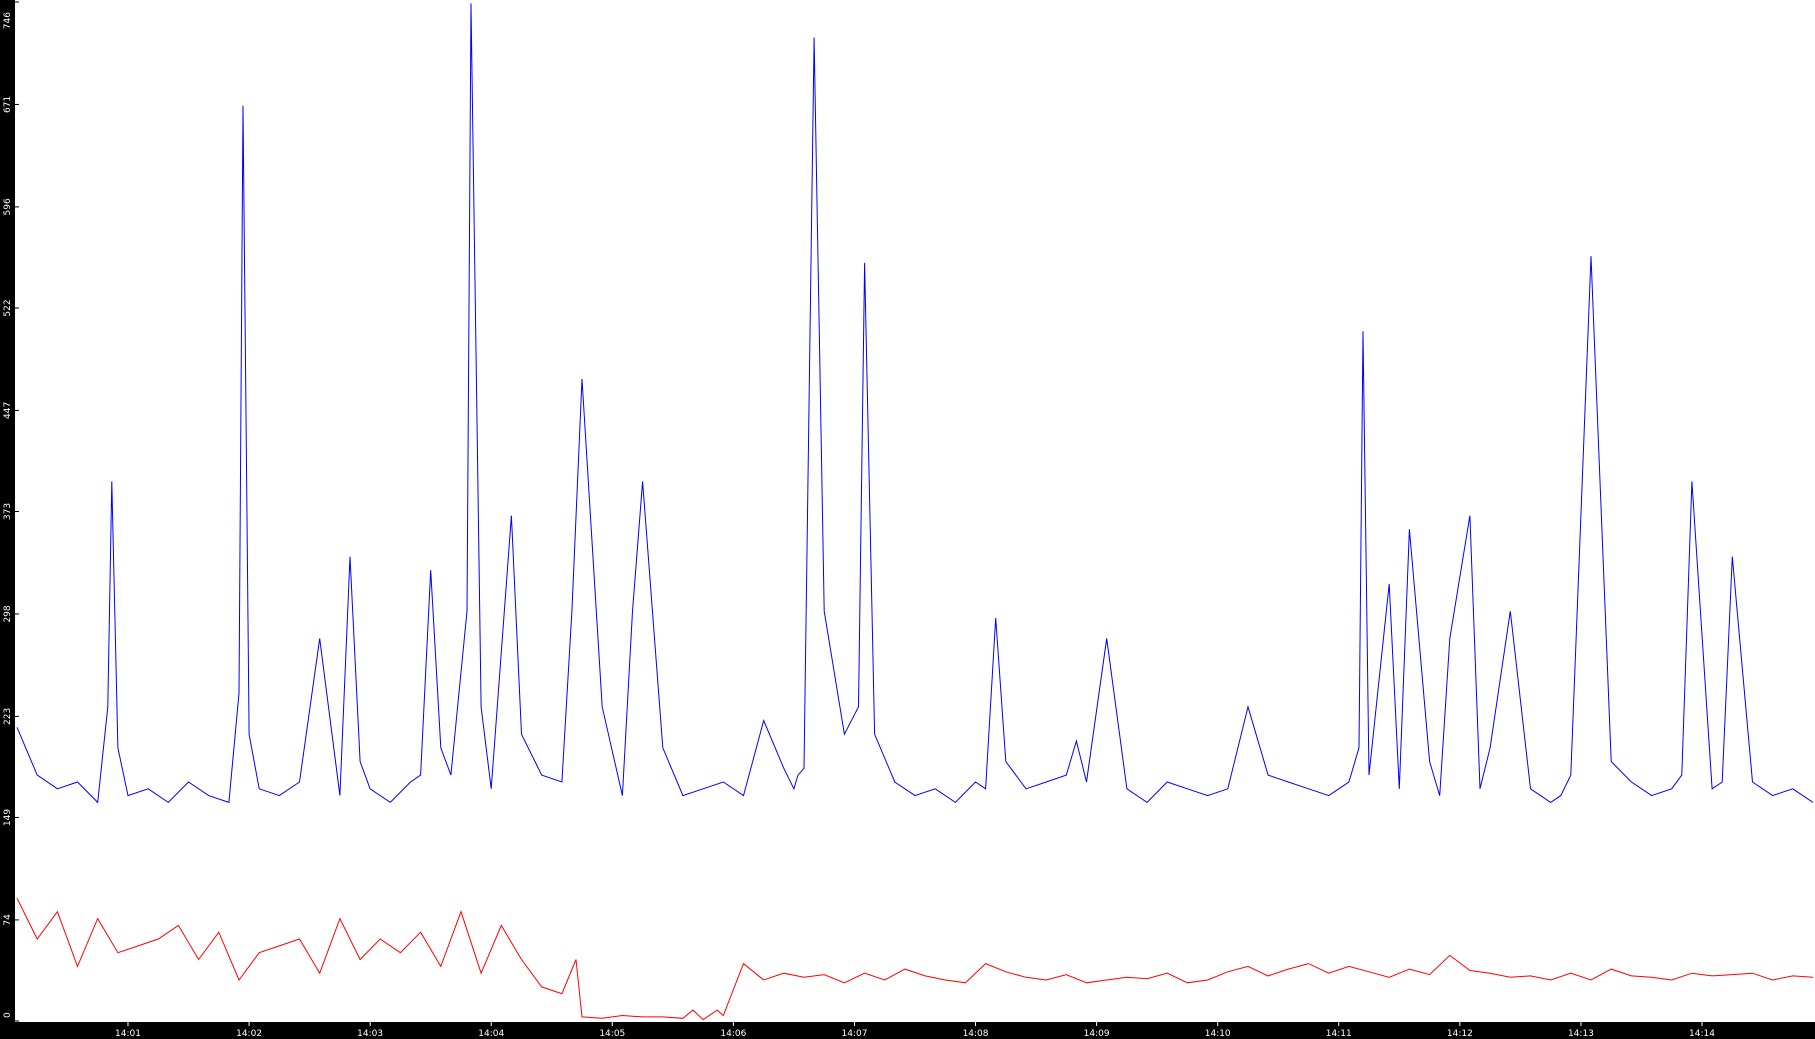 This screenshot has height=1039, width=1815. I want to click on x-tick-label: 14:12, so click(1460, 1034).